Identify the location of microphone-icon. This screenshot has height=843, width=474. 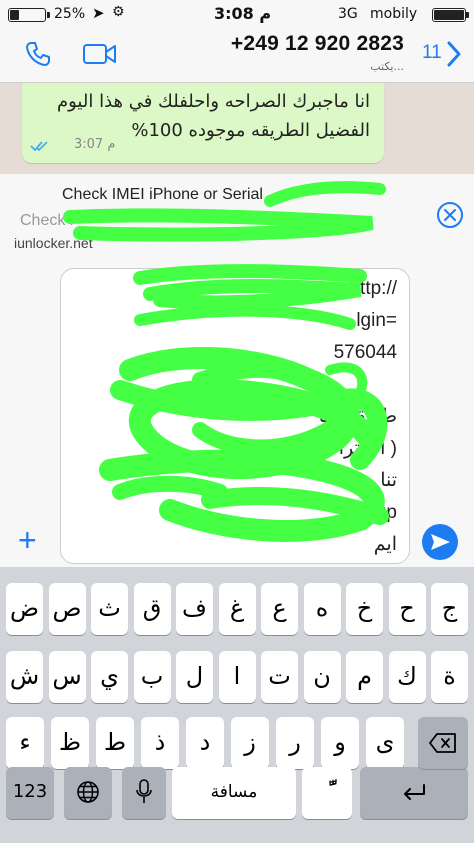
(144, 791).